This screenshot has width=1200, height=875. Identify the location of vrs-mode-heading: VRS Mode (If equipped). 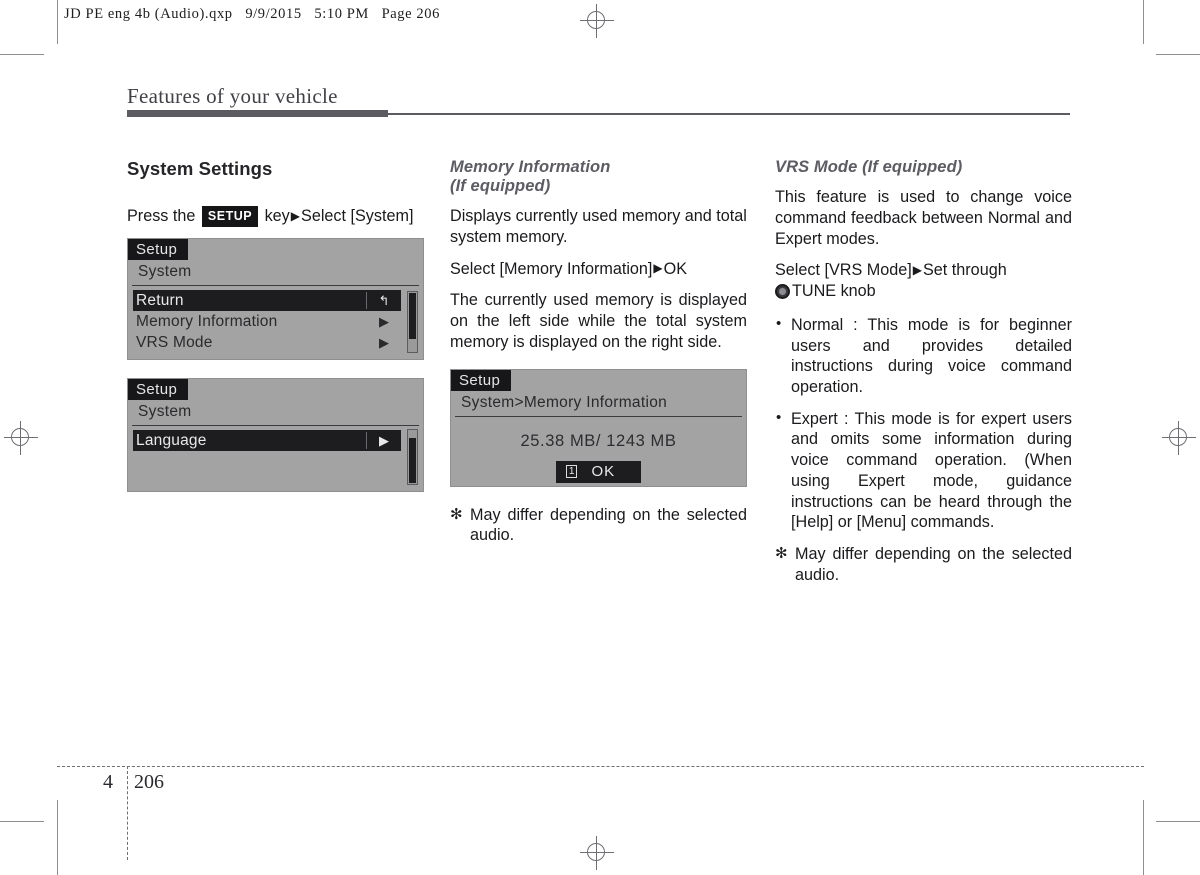
(869, 167).